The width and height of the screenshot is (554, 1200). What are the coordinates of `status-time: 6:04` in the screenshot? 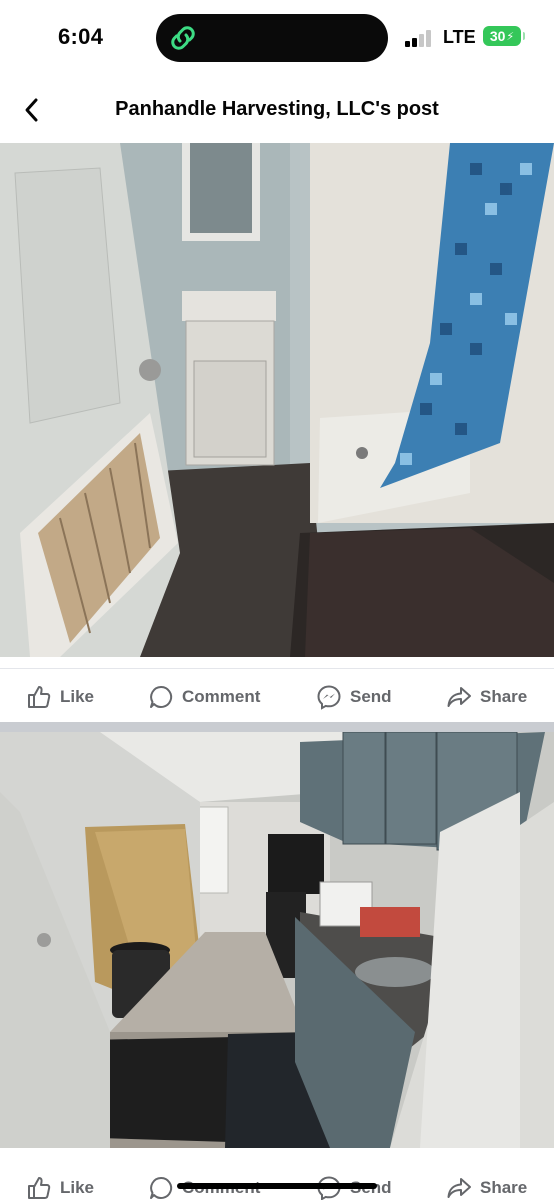 It's located at (81, 36).